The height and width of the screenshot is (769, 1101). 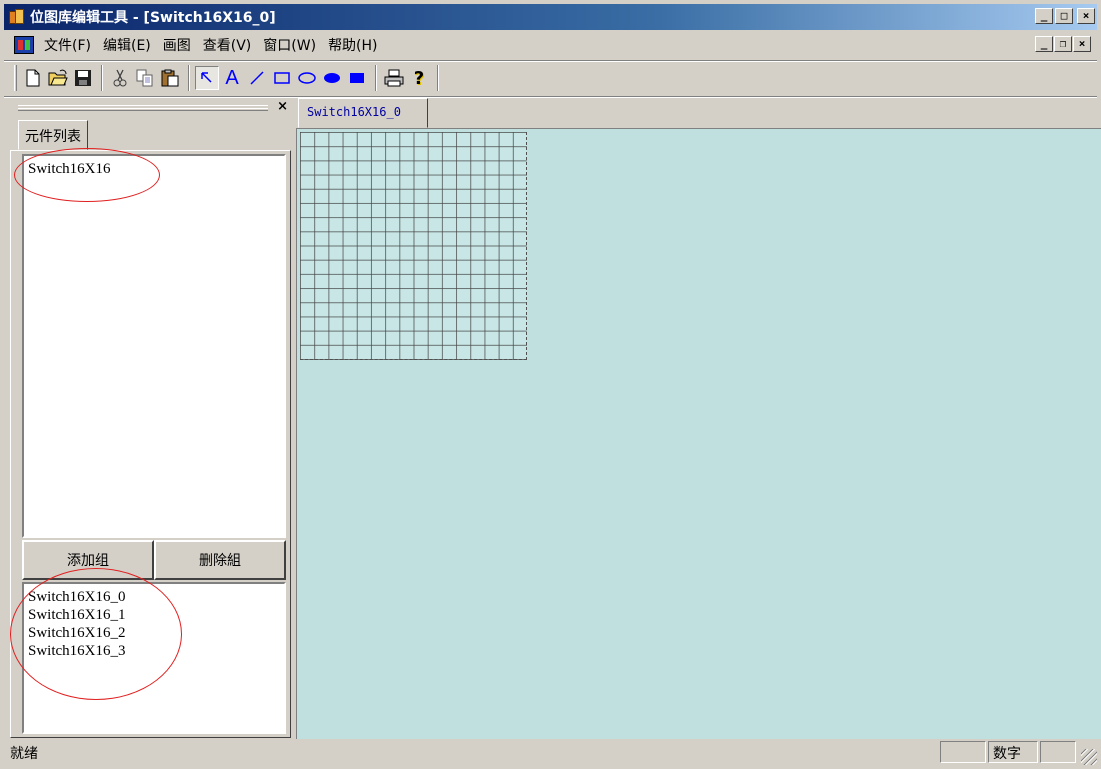 I want to click on menu-bar: 文件(F) 编辑(E) 画图 查看(V) 窗口(W) 帮助(H) _ ❐ ×, so click(x=550, y=45).